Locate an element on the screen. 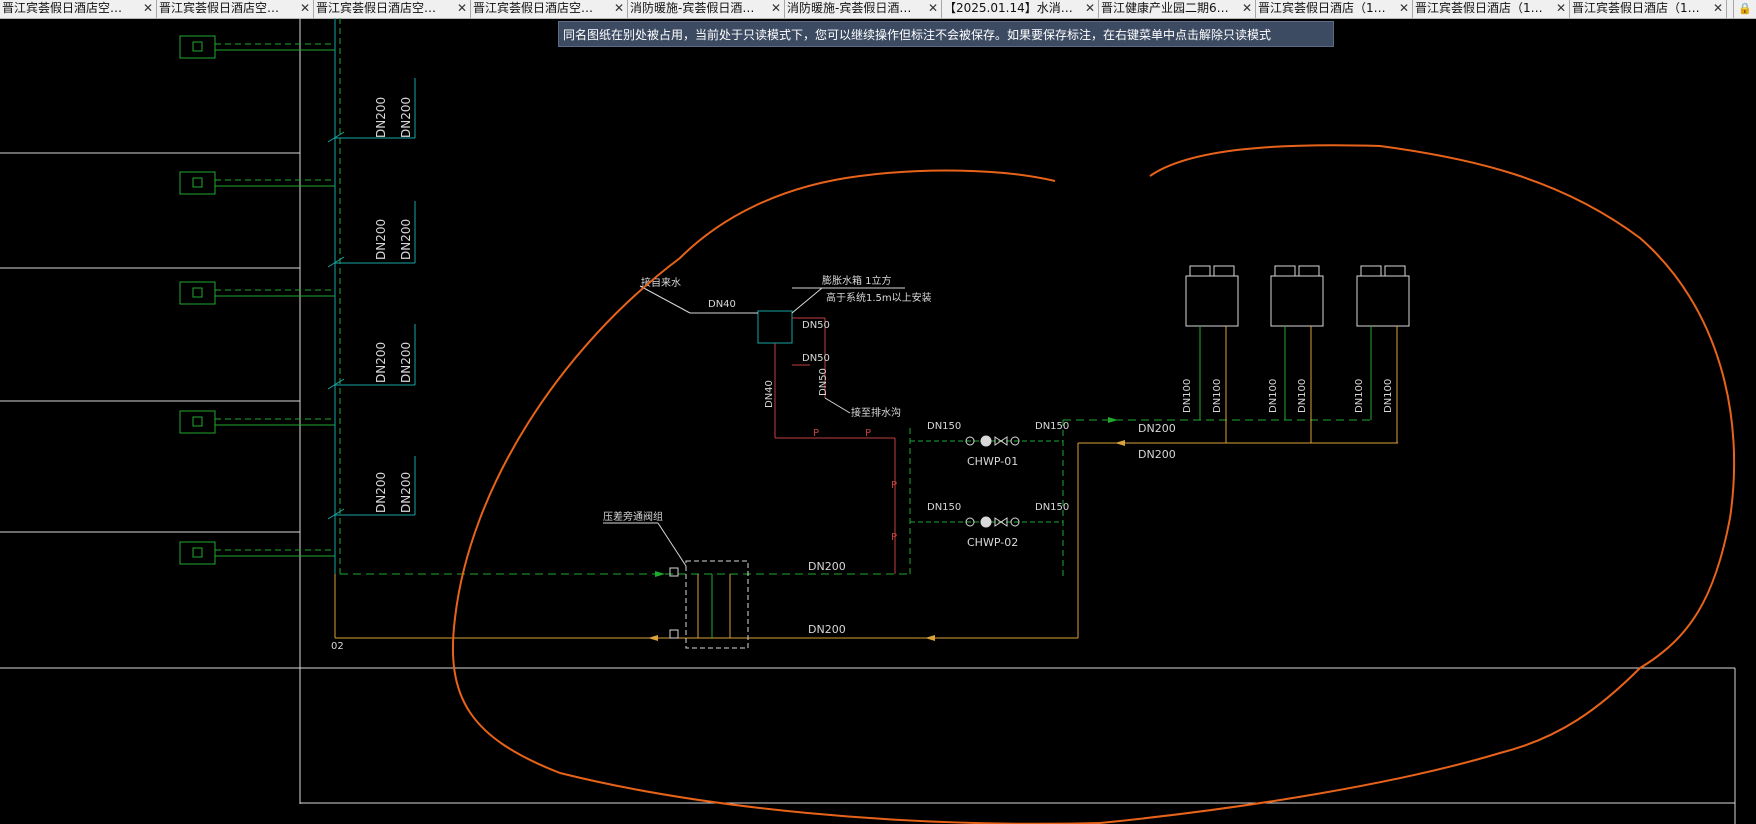  document-tab: 【2025.01.14】水消… ✕ is located at coordinates (1020, 9).